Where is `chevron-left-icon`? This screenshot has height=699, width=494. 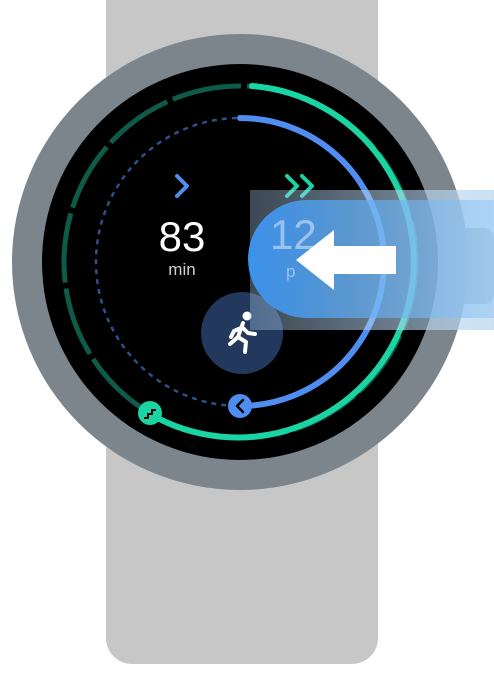
chevron-left-icon is located at coordinates (240, 406).